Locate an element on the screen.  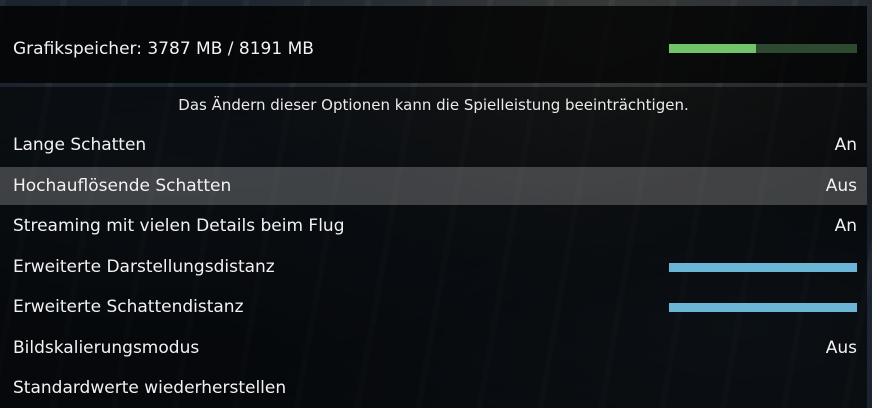
distance-scaling-slider is located at coordinates (763, 267).